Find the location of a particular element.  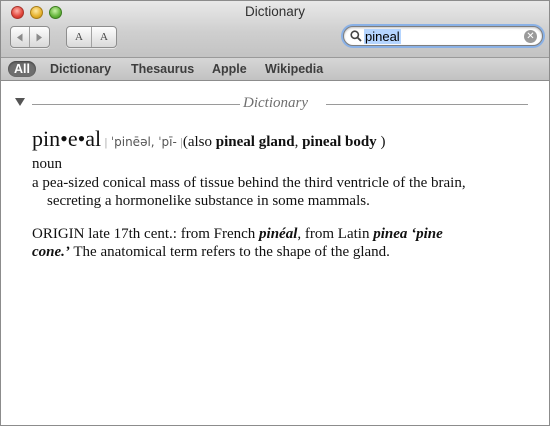

origin-text-a: ORIGIN late 17th cent.: from French is located at coordinates (146, 234).